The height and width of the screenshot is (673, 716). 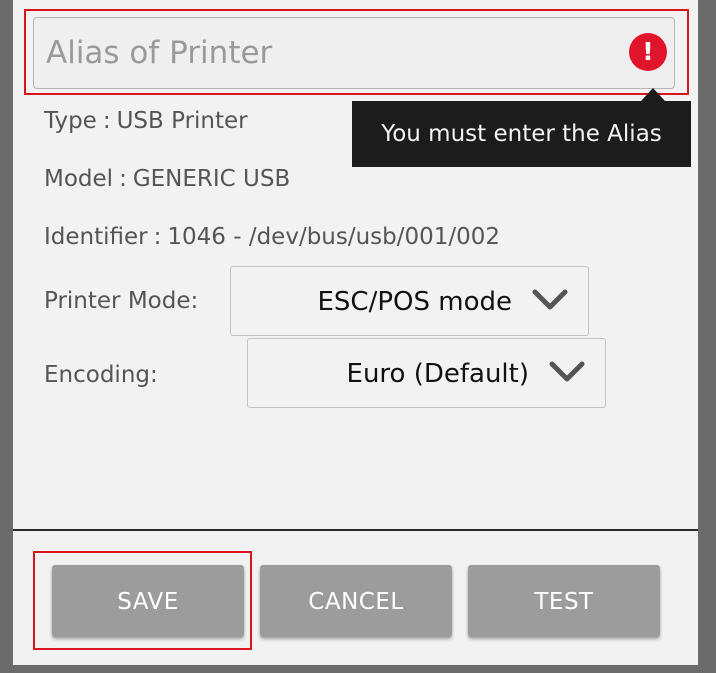 I want to click on encoding-selected-value: Euro (Default), so click(x=437, y=374).